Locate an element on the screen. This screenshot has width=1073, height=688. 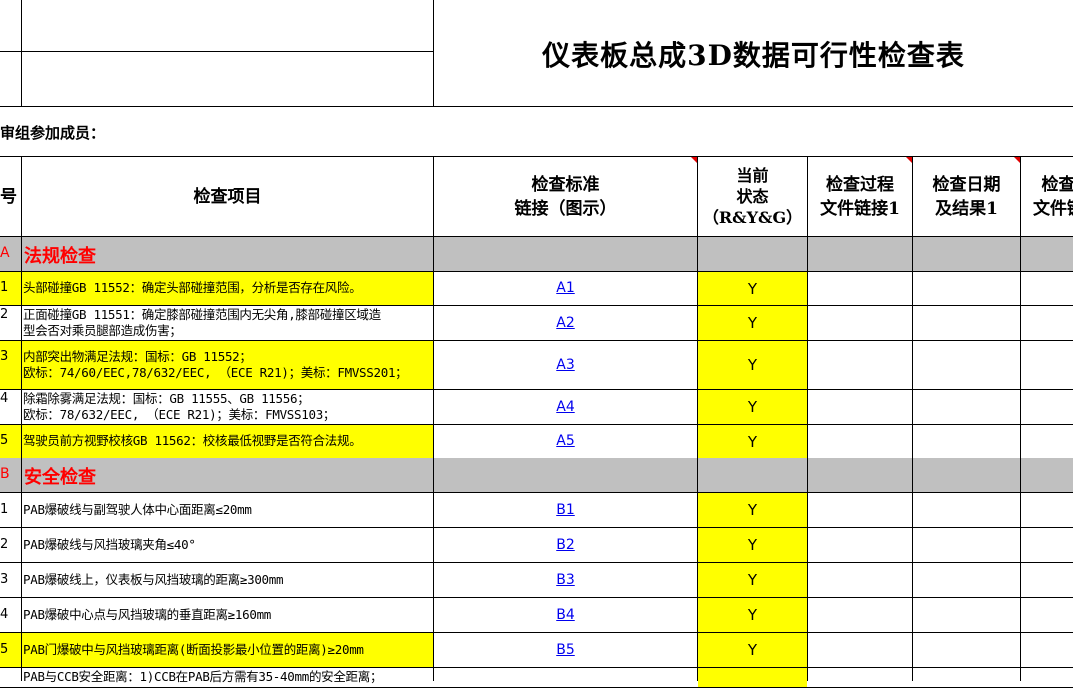
standard-link: B2 is located at coordinates (565, 545).